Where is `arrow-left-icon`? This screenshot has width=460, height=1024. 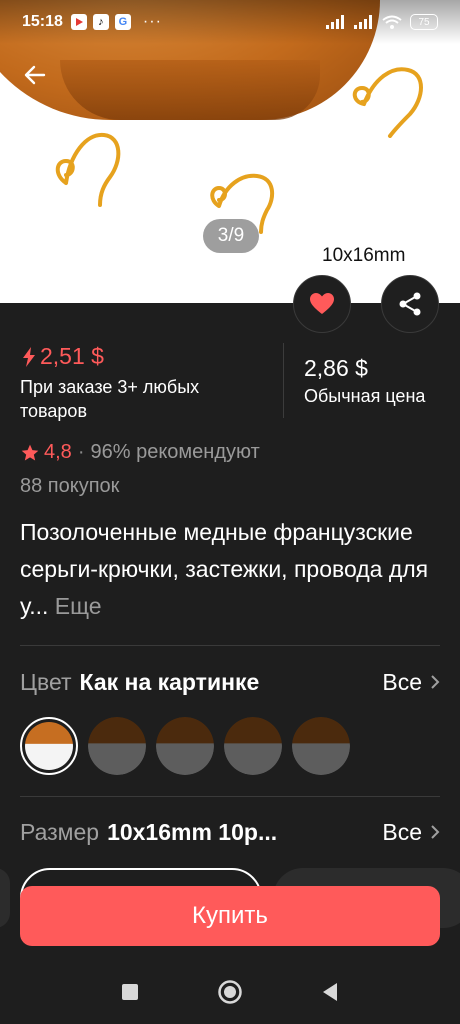 arrow-left-icon is located at coordinates (35, 75).